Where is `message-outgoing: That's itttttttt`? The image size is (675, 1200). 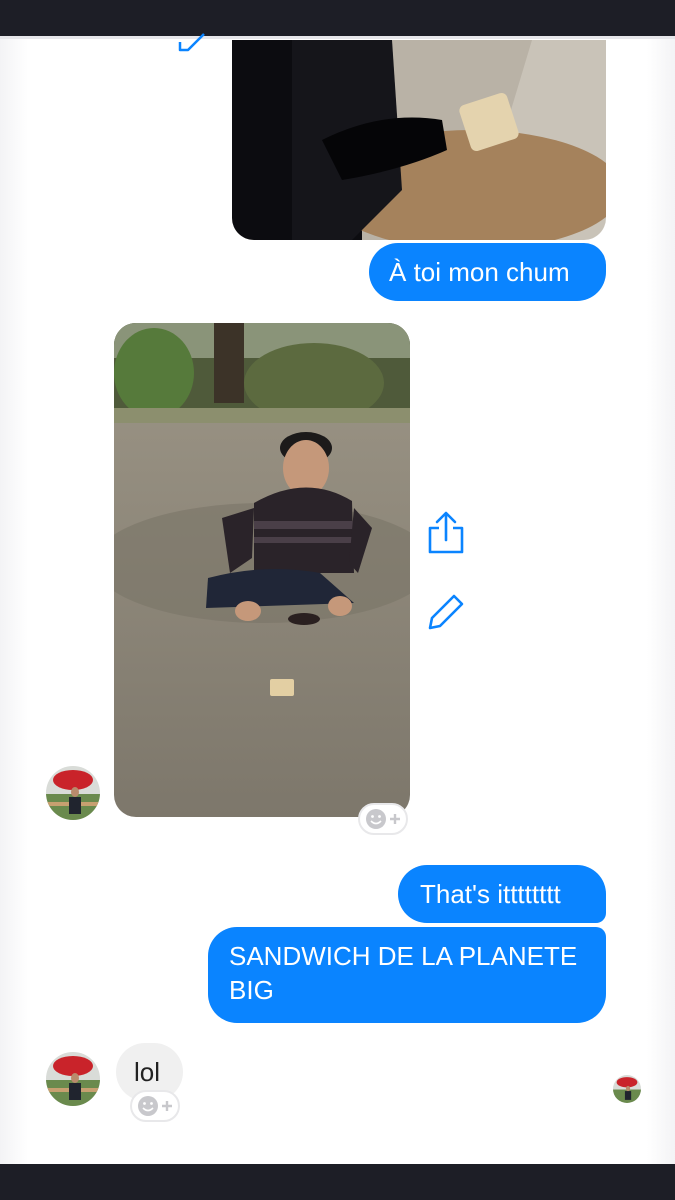
message-outgoing: That's itttttttt is located at coordinates (502, 894).